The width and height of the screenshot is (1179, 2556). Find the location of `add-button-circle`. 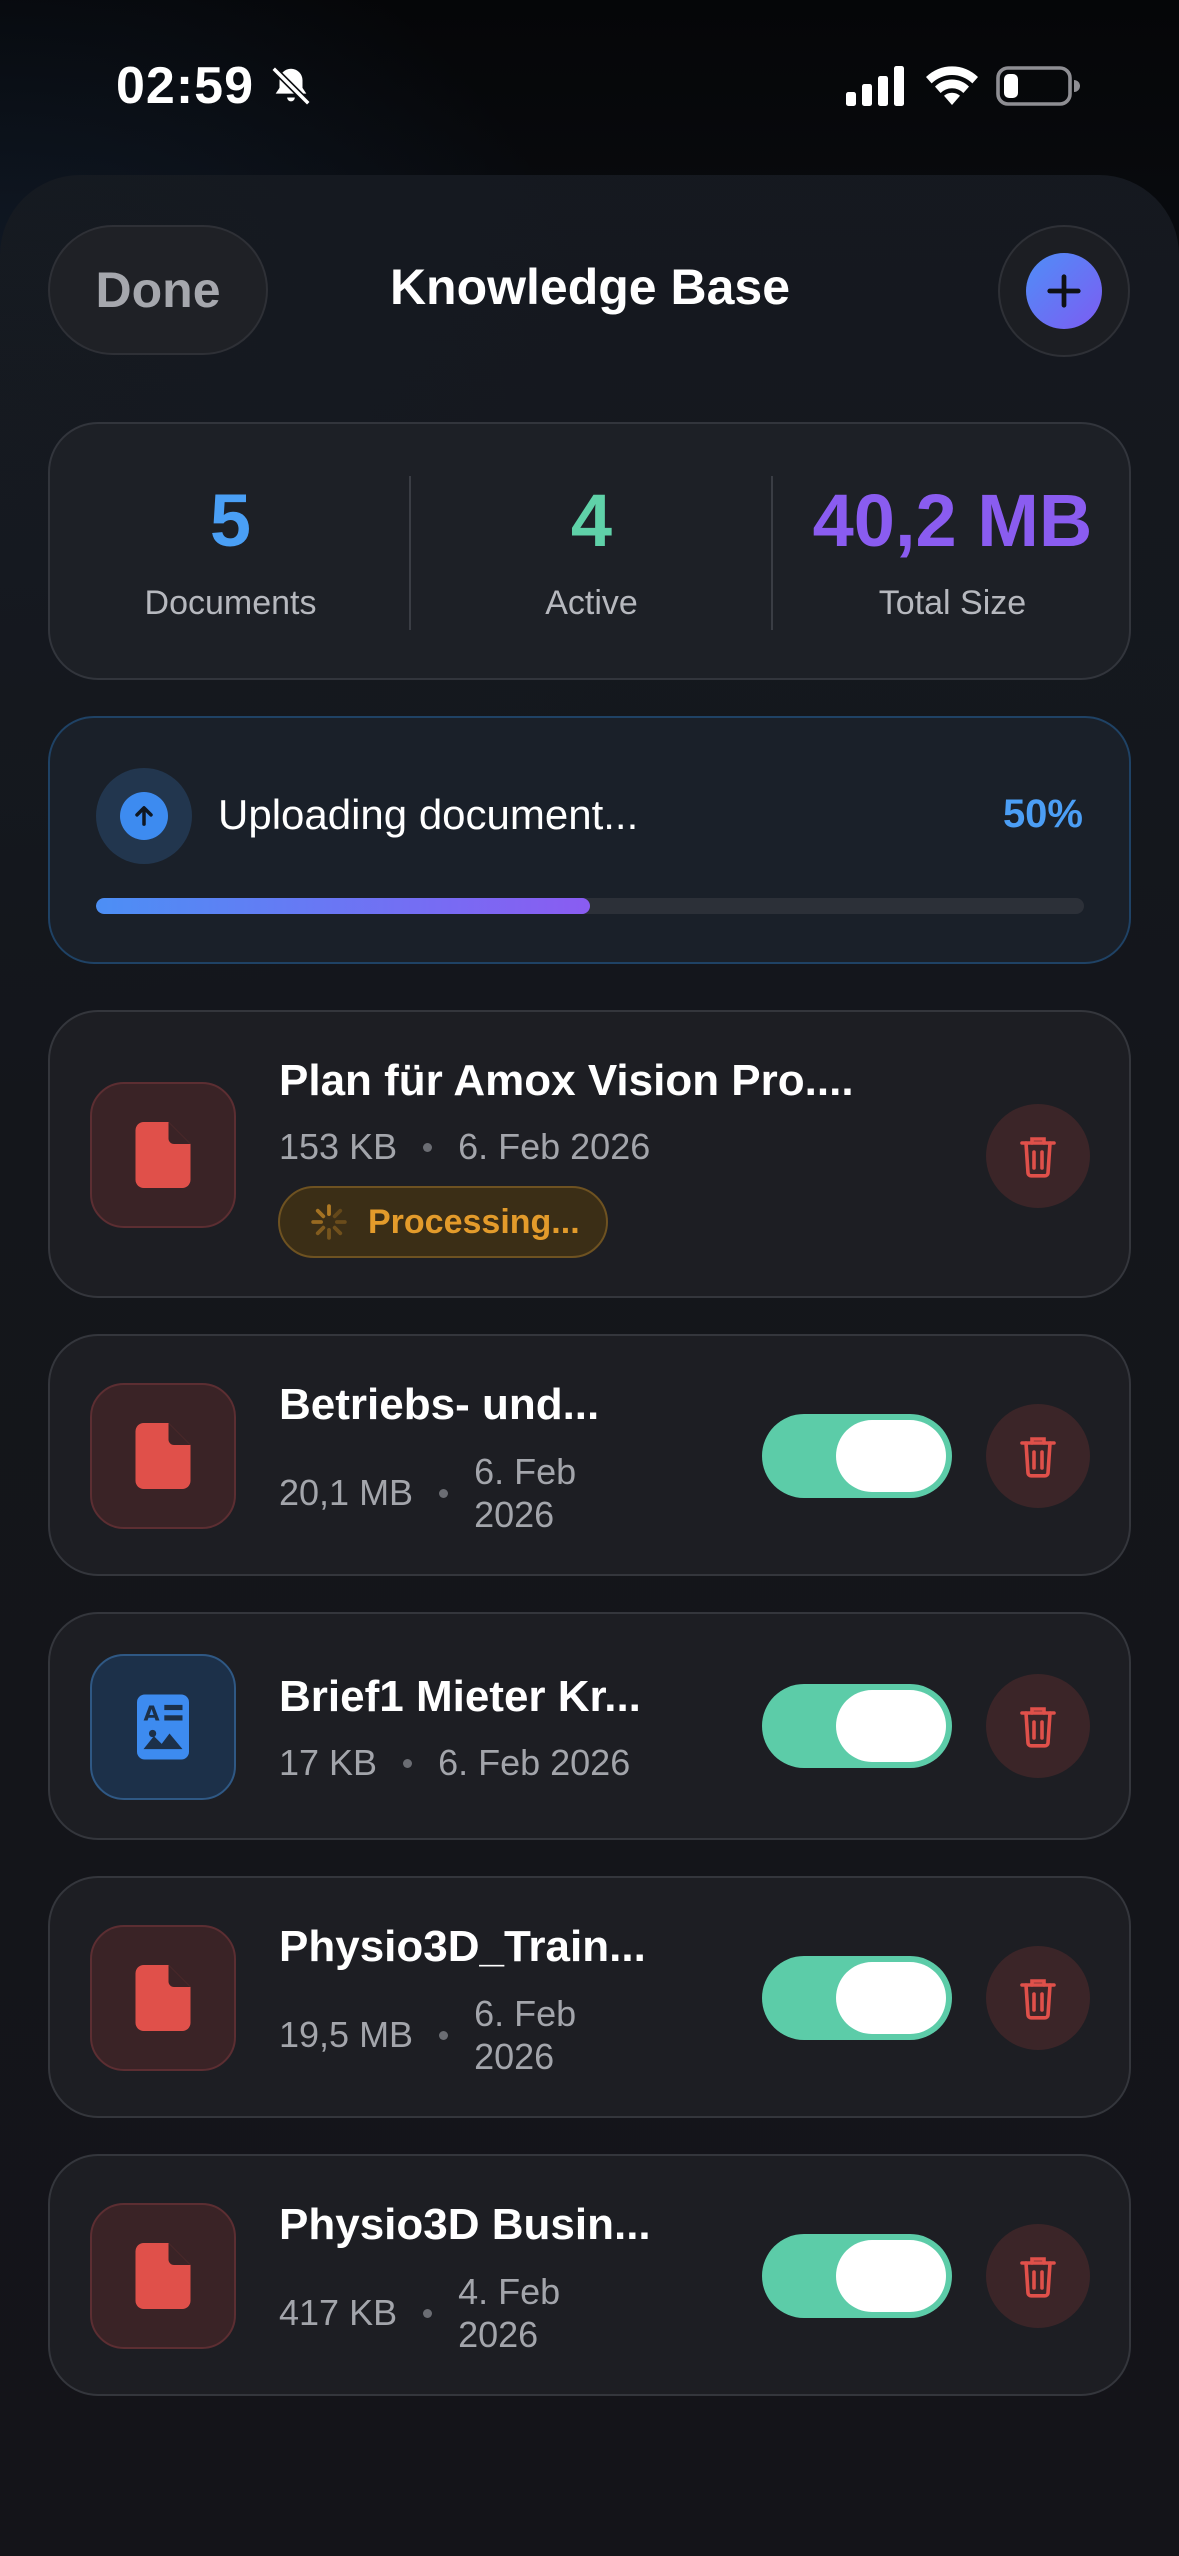

add-button-circle is located at coordinates (1064, 291).